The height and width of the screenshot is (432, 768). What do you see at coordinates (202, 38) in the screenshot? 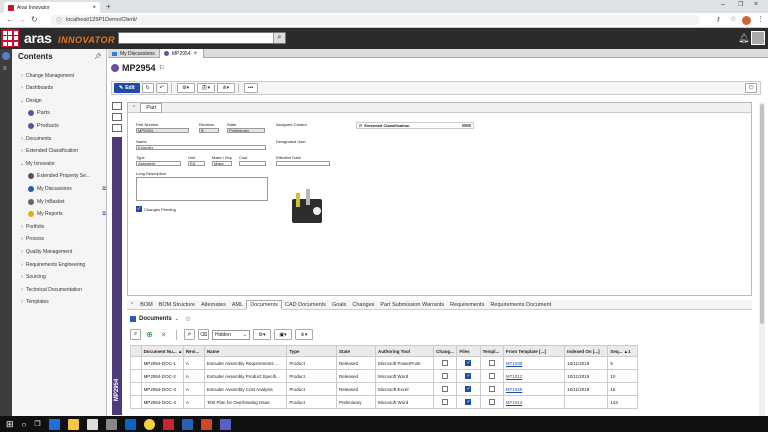
I see `header-search-input: ⌕` at bounding box center [202, 38].